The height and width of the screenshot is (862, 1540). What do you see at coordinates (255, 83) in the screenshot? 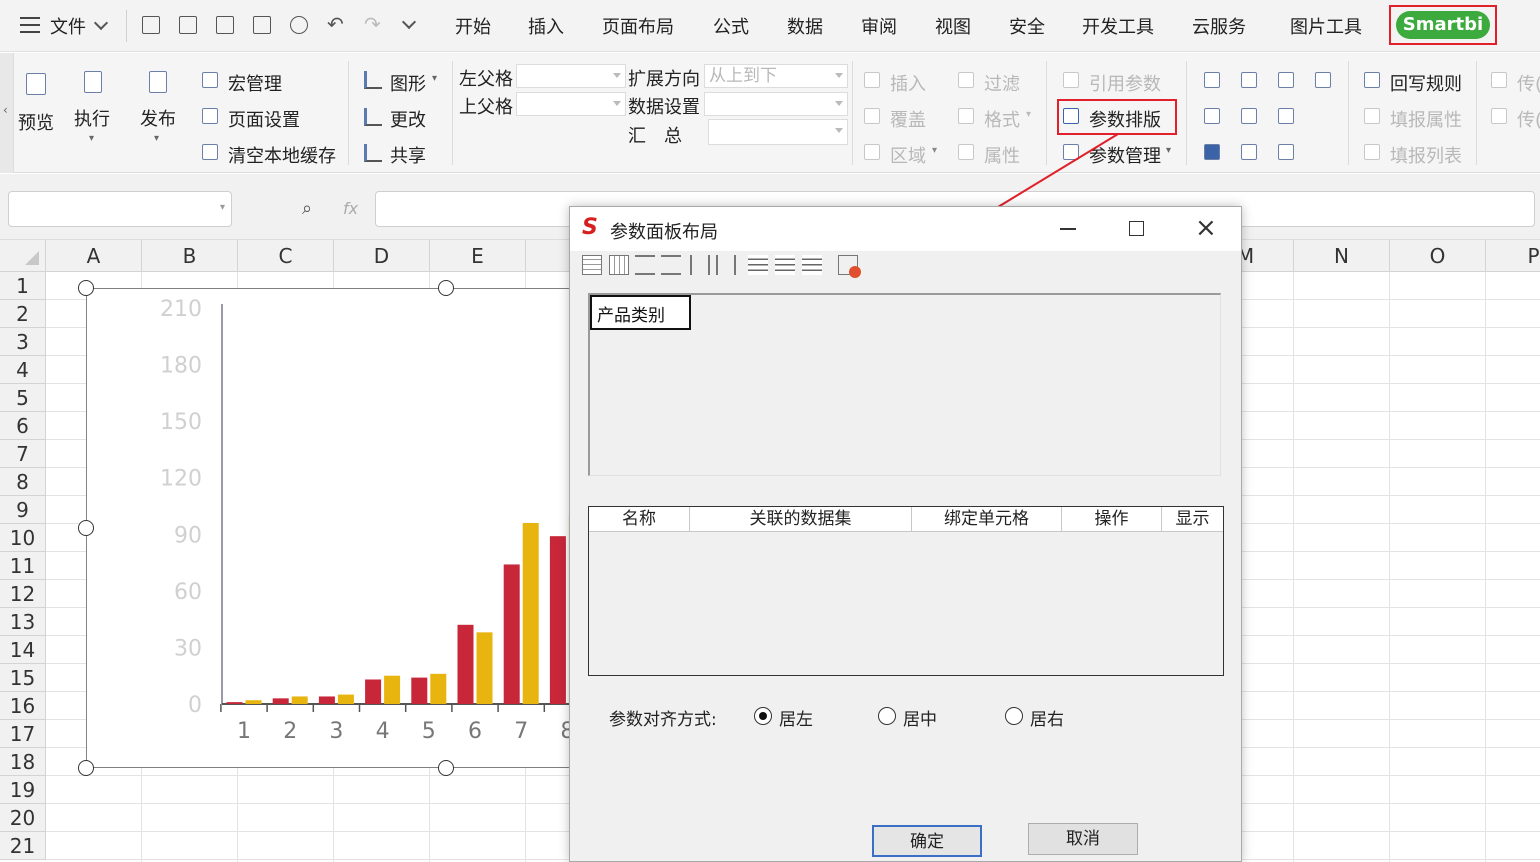
I see `macro-button: 宏管理` at bounding box center [255, 83].